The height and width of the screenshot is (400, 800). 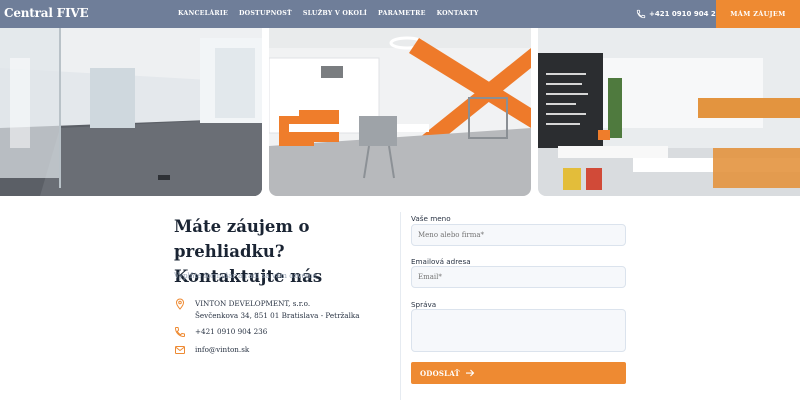 What do you see at coordinates (518, 277) in the screenshot?
I see `email-field` at bounding box center [518, 277].